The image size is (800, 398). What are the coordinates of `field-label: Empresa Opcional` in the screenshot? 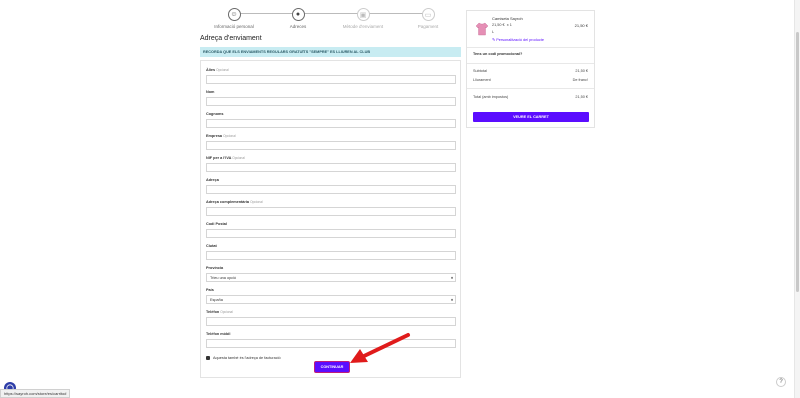 It's located at (221, 136).